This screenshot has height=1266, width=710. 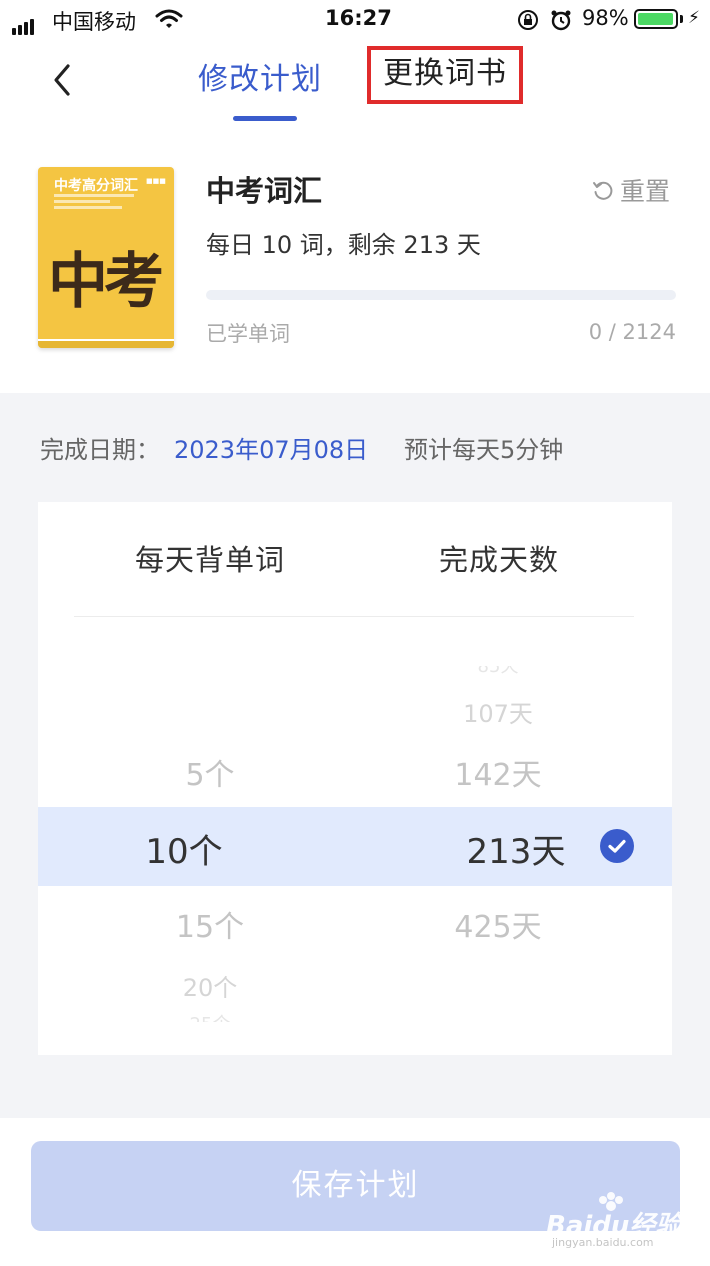 What do you see at coordinates (516, 848) in the screenshot?
I see `days-option-selected: 213天` at bounding box center [516, 848].